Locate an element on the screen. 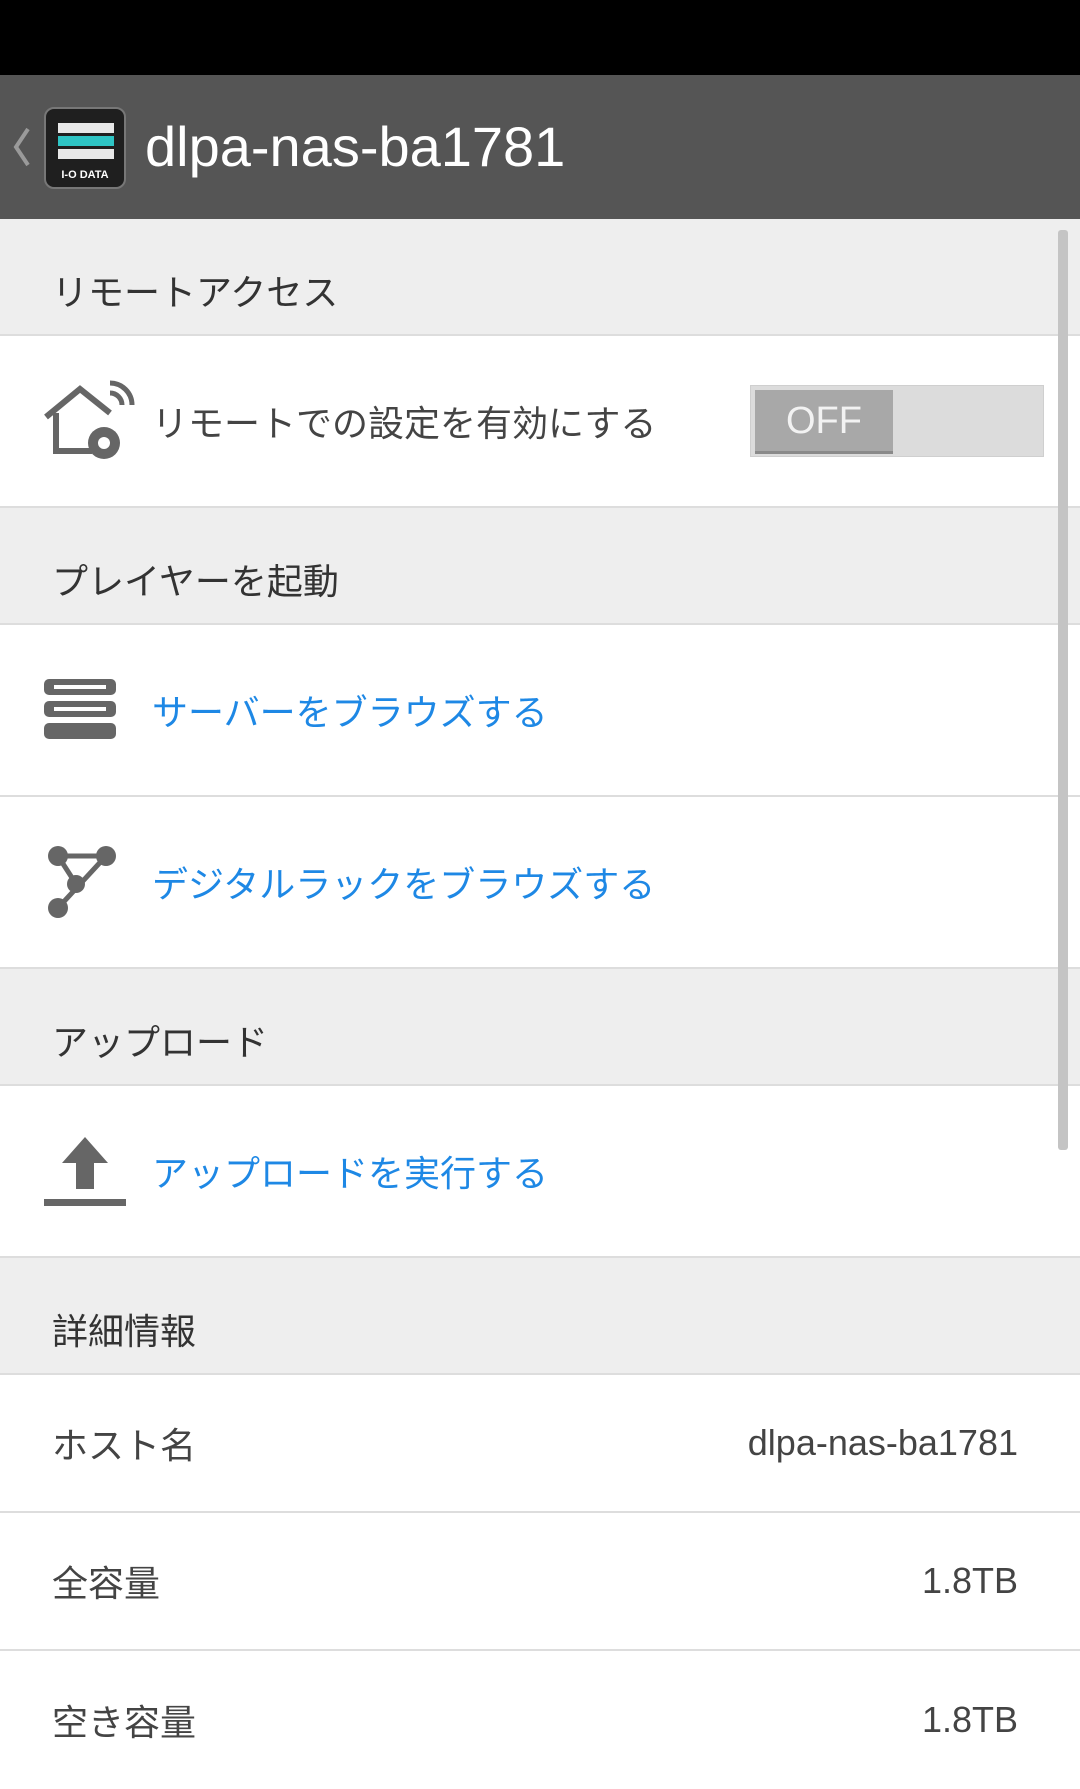 Image resolution: width=1080 pixels, height=1789 pixels. nas-device-icon is located at coordinates (86, 141).